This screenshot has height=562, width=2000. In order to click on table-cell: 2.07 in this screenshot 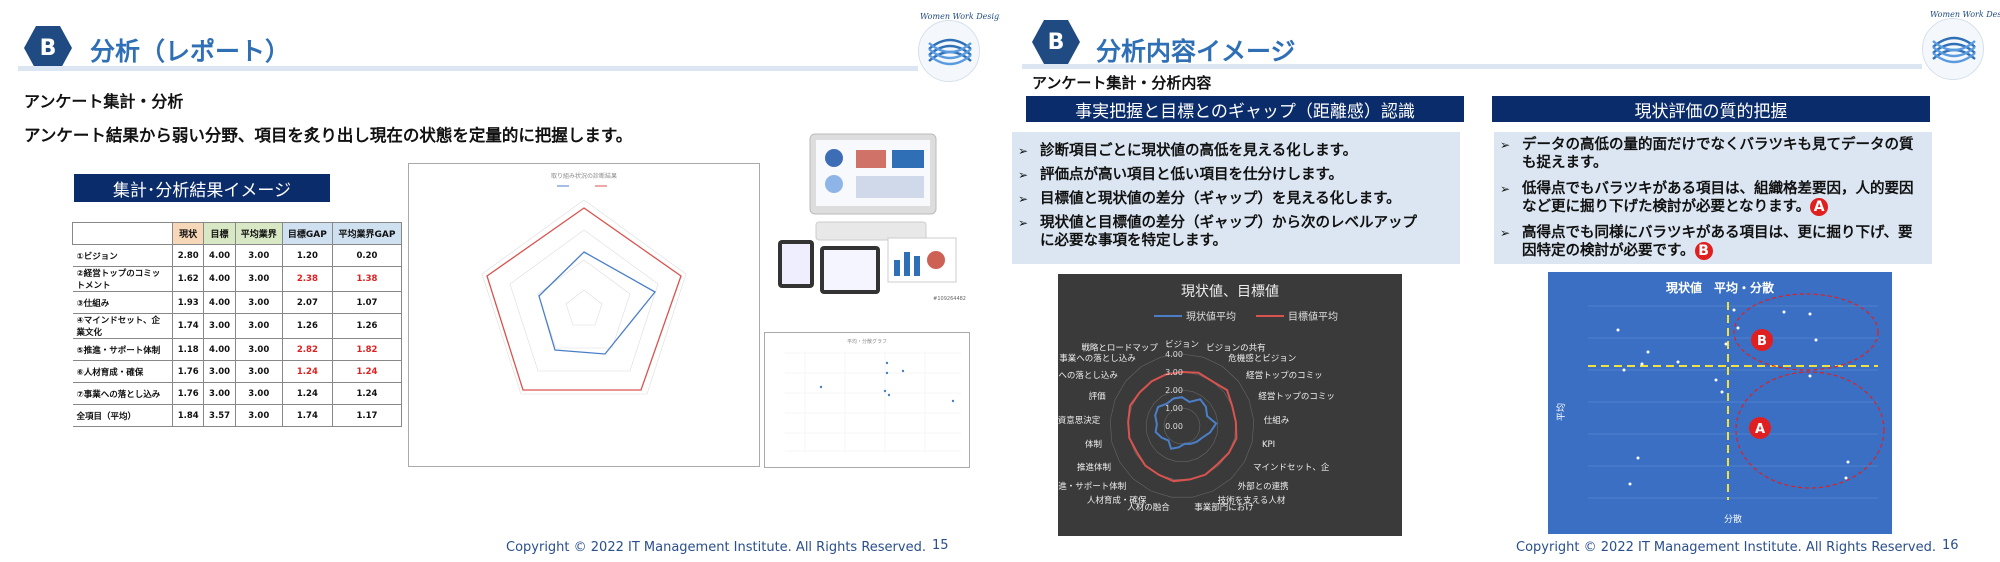, I will do `click(307, 302)`.